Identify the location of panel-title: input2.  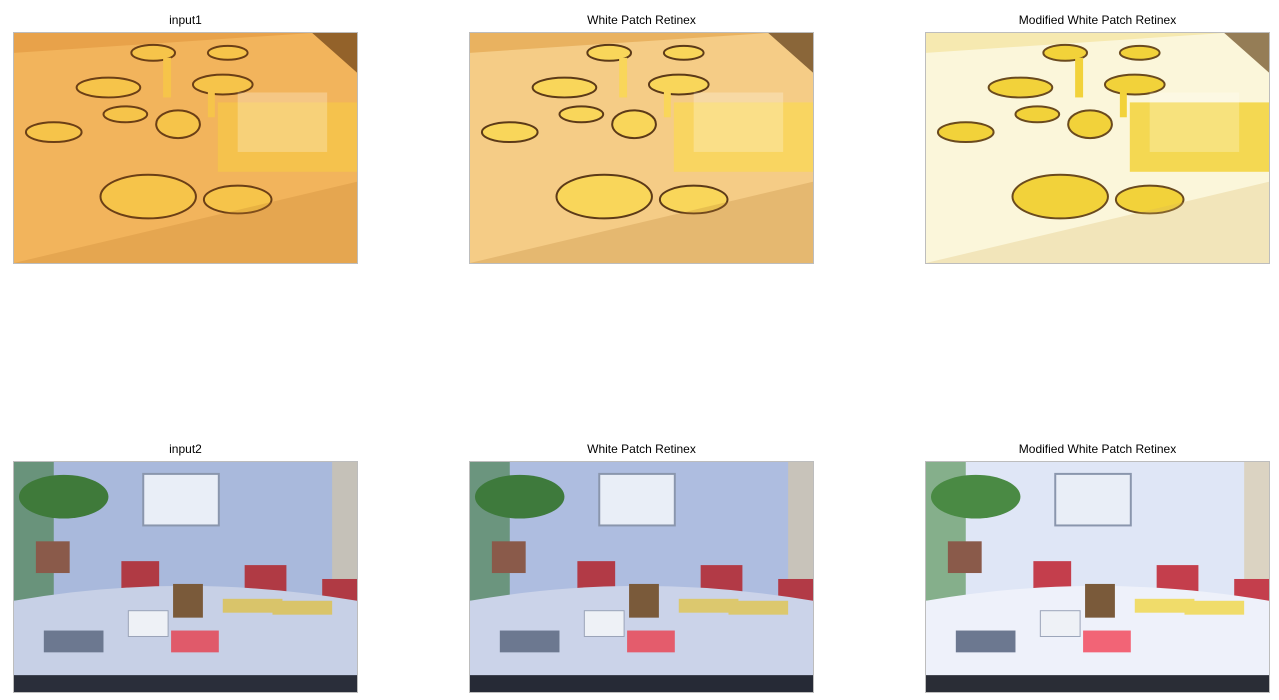
(185, 449).